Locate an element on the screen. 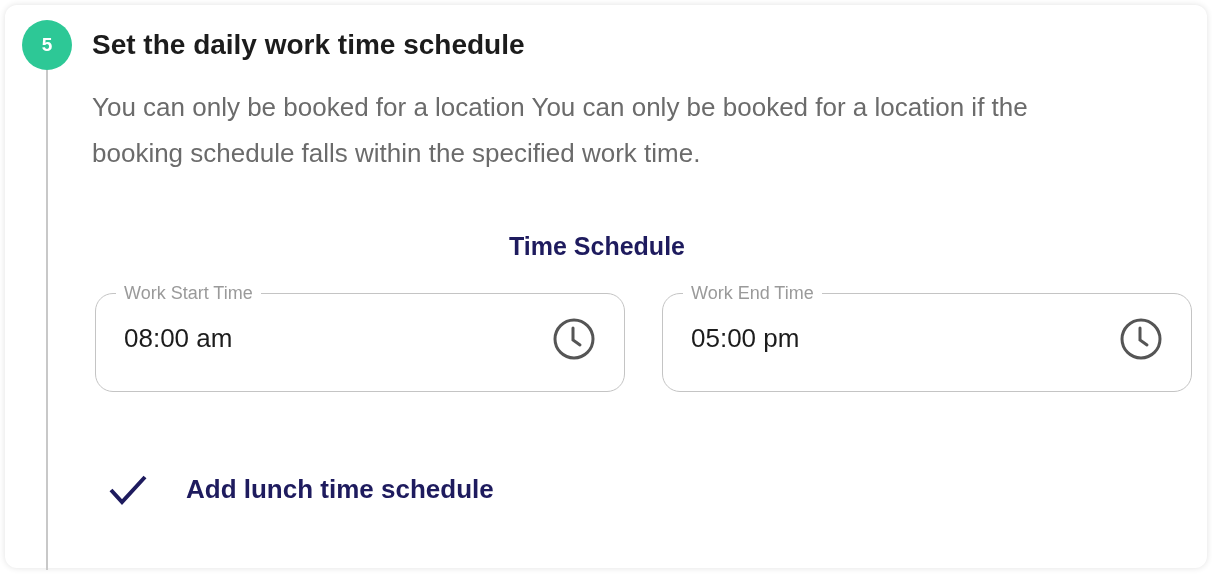  checkbox-label: Add lunch time schedule is located at coordinates (340, 489).